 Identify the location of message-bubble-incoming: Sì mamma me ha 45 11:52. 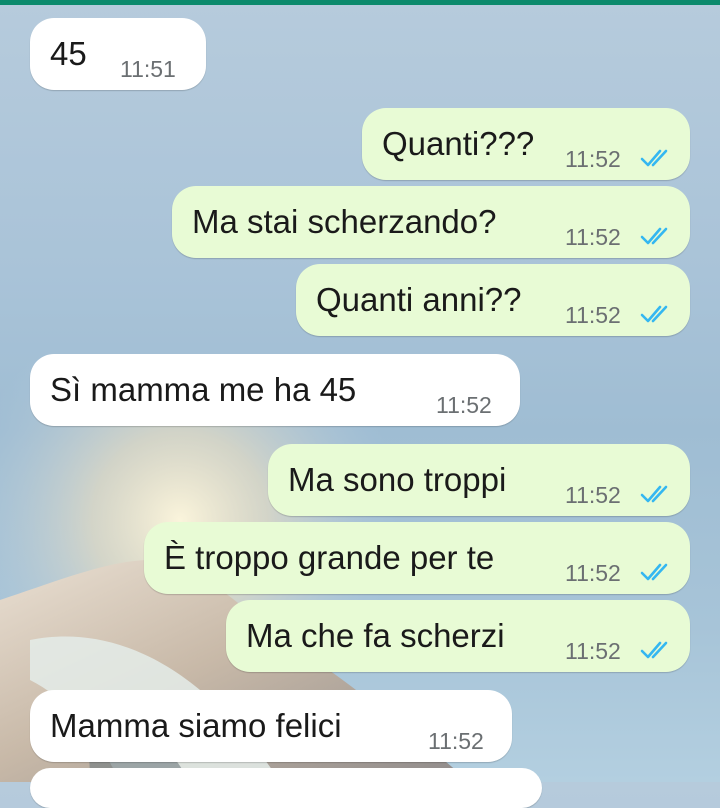
(275, 390).